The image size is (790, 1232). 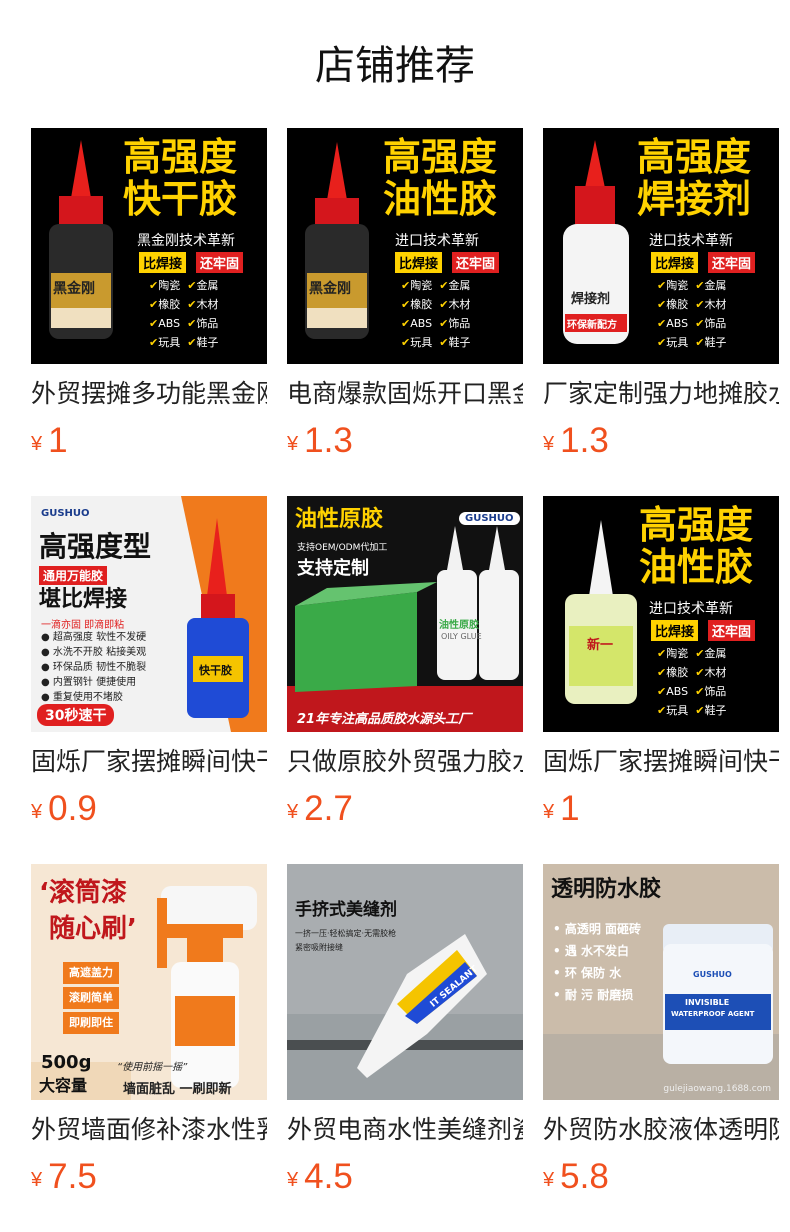 I want to click on image-tag: 通用万能胶, so click(x=73, y=575).